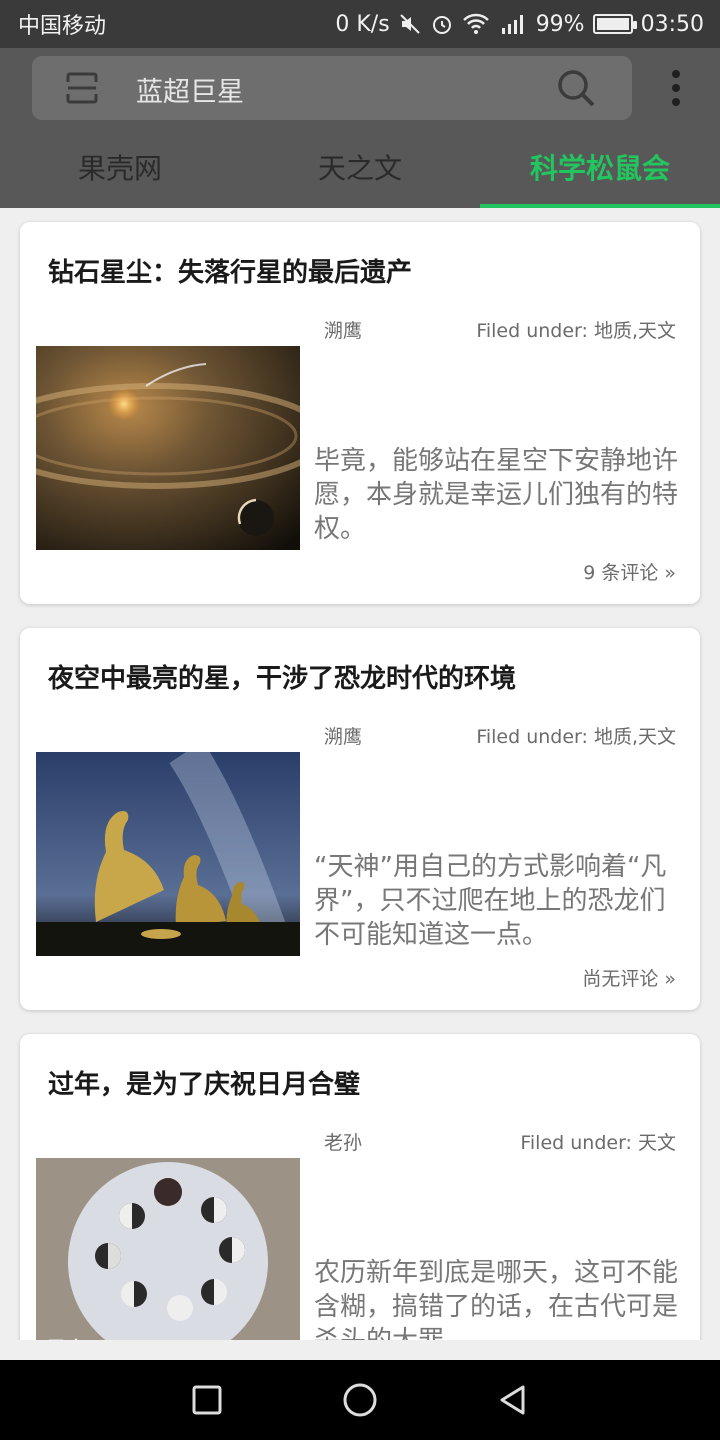  I want to click on article-excerpt: 农历新年到底是哪天，这可不能含糊，搞错了的话，在古代可是杀头的大罪, so click(496, 1299).